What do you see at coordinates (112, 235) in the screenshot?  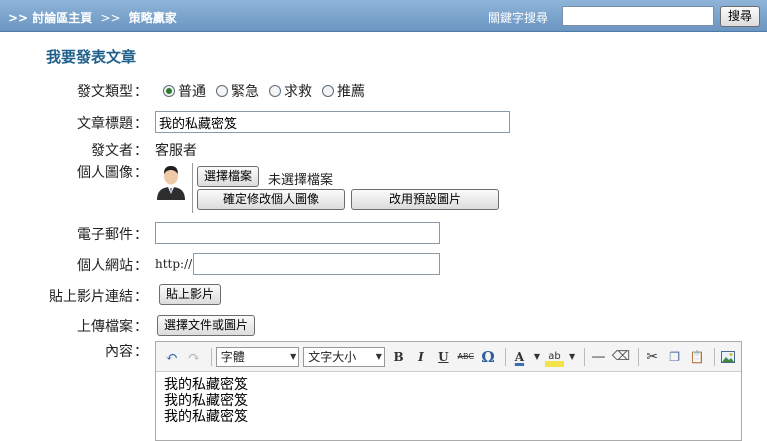 I see `email-label: 電子郵件：` at bounding box center [112, 235].